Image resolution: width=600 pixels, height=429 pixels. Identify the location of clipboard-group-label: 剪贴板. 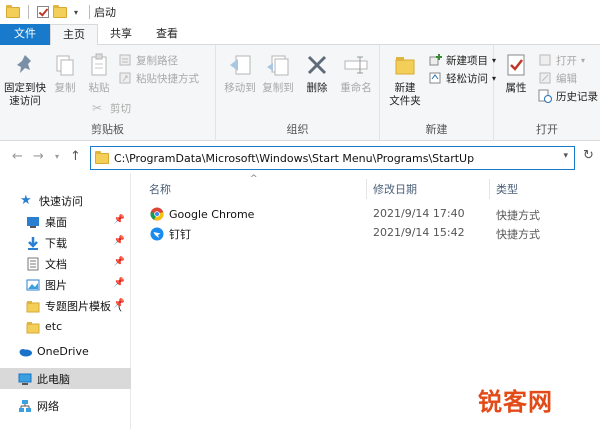
(107, 129).